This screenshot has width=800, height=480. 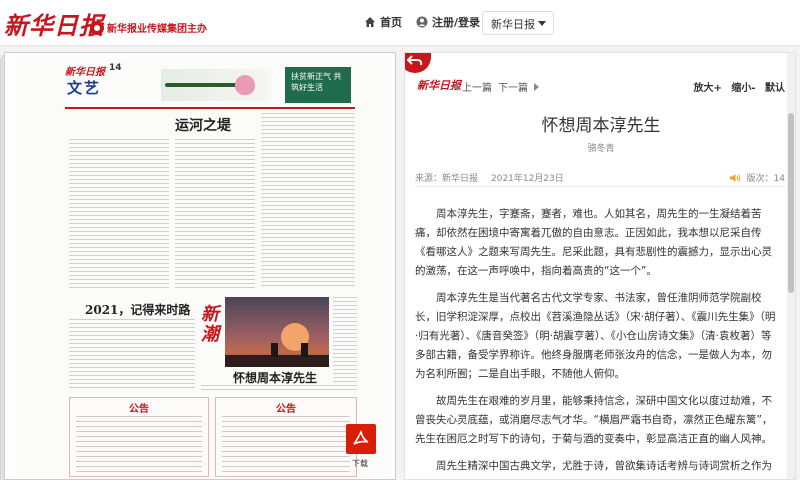 I want to click on download-pdf-button, so click(x=361, y=439).